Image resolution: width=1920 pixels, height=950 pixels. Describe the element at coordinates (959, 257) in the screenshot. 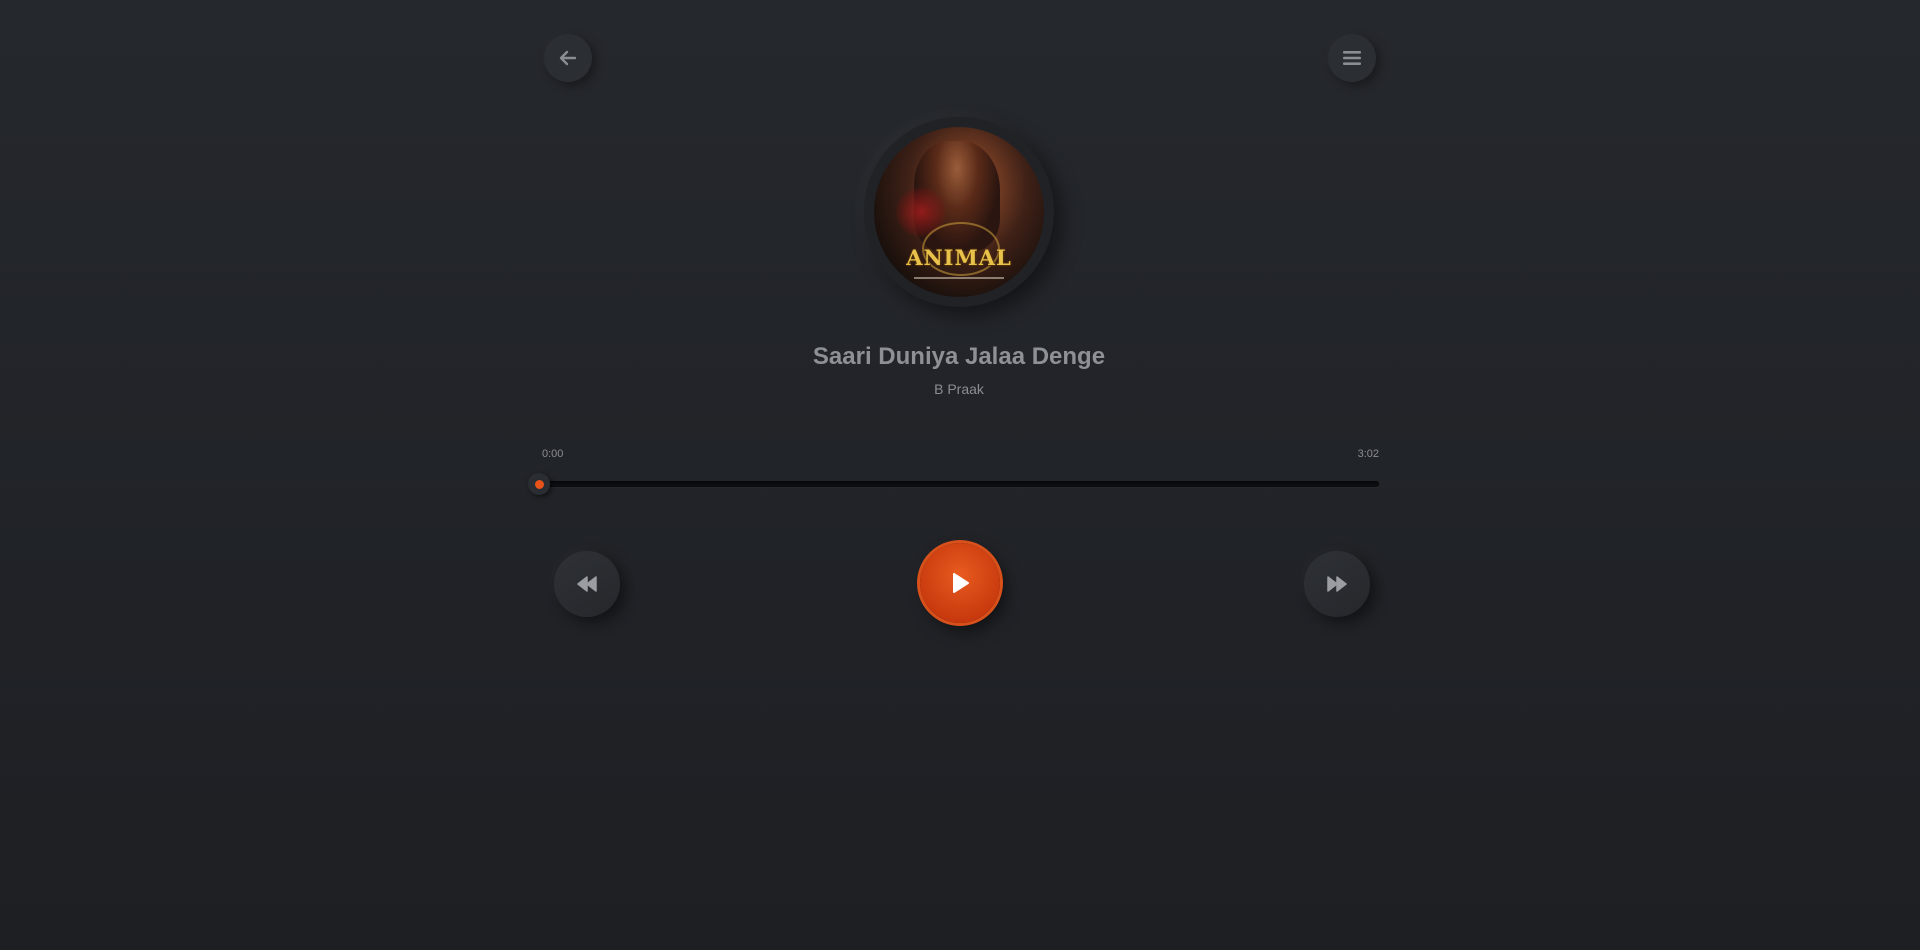

I see `album-art-title: ANIMAL` at that location.